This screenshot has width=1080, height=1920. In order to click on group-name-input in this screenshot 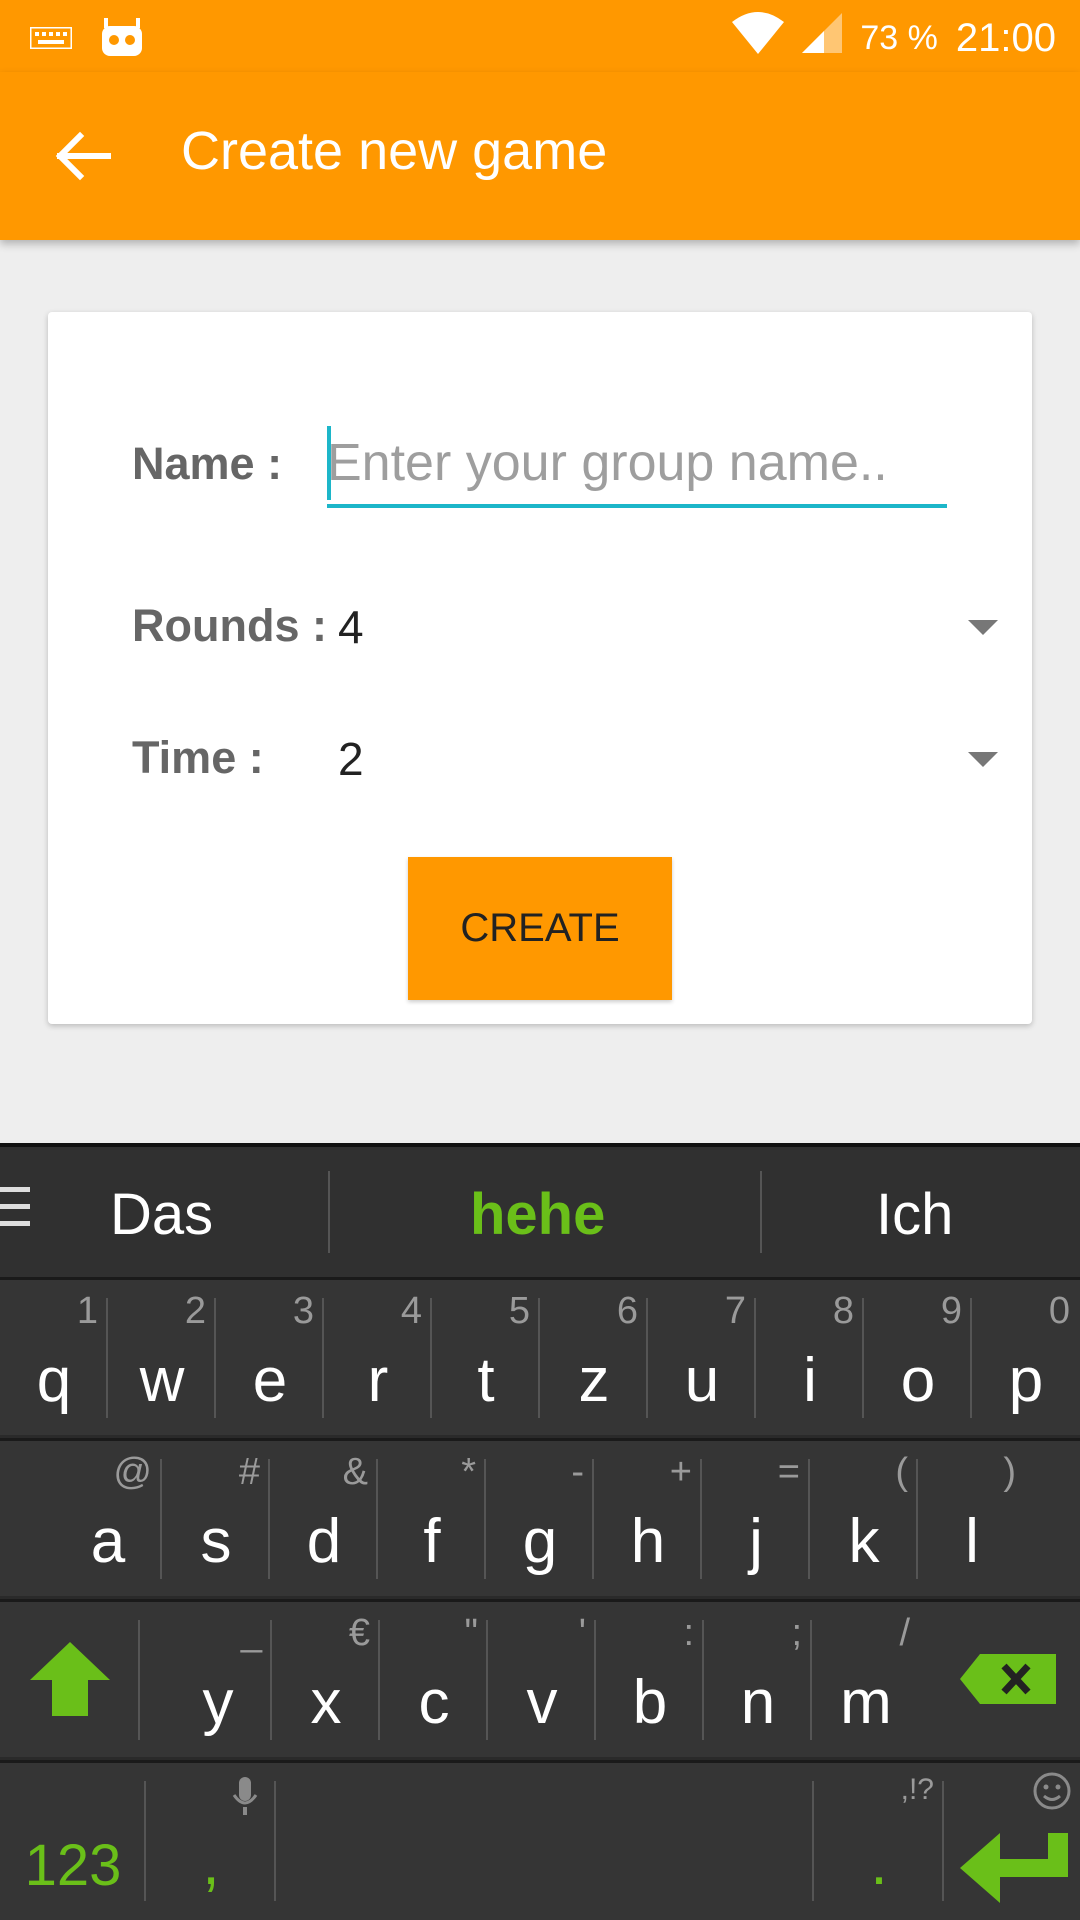, I will do `click(637, 465)`.